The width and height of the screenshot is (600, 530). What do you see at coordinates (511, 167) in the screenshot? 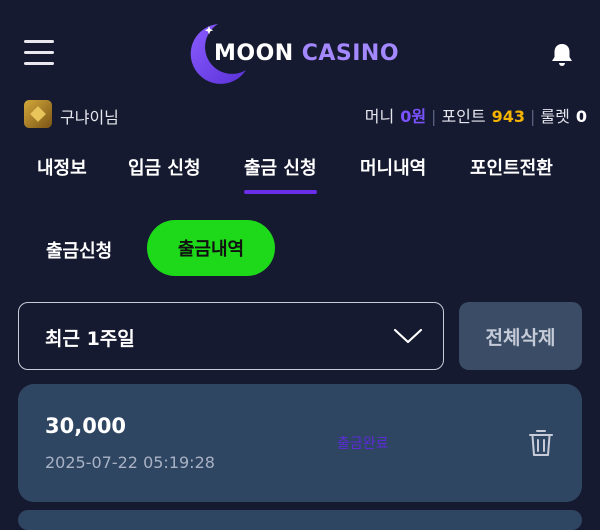
I see `tab-point-convert: 포인트전환` at bounding box center [511, 167].